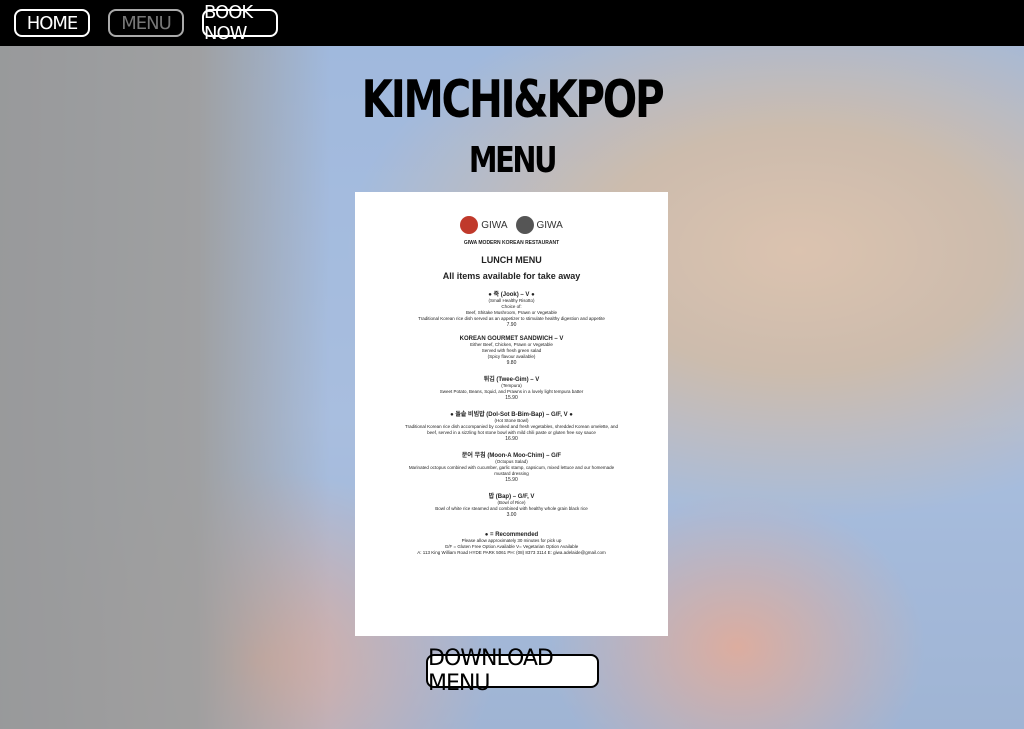  Describe the element at coordinates (511, 243) in the screenshot. I see `restaurant-name: GIWA MODERN KOREAN RESTAURANT` at that location.